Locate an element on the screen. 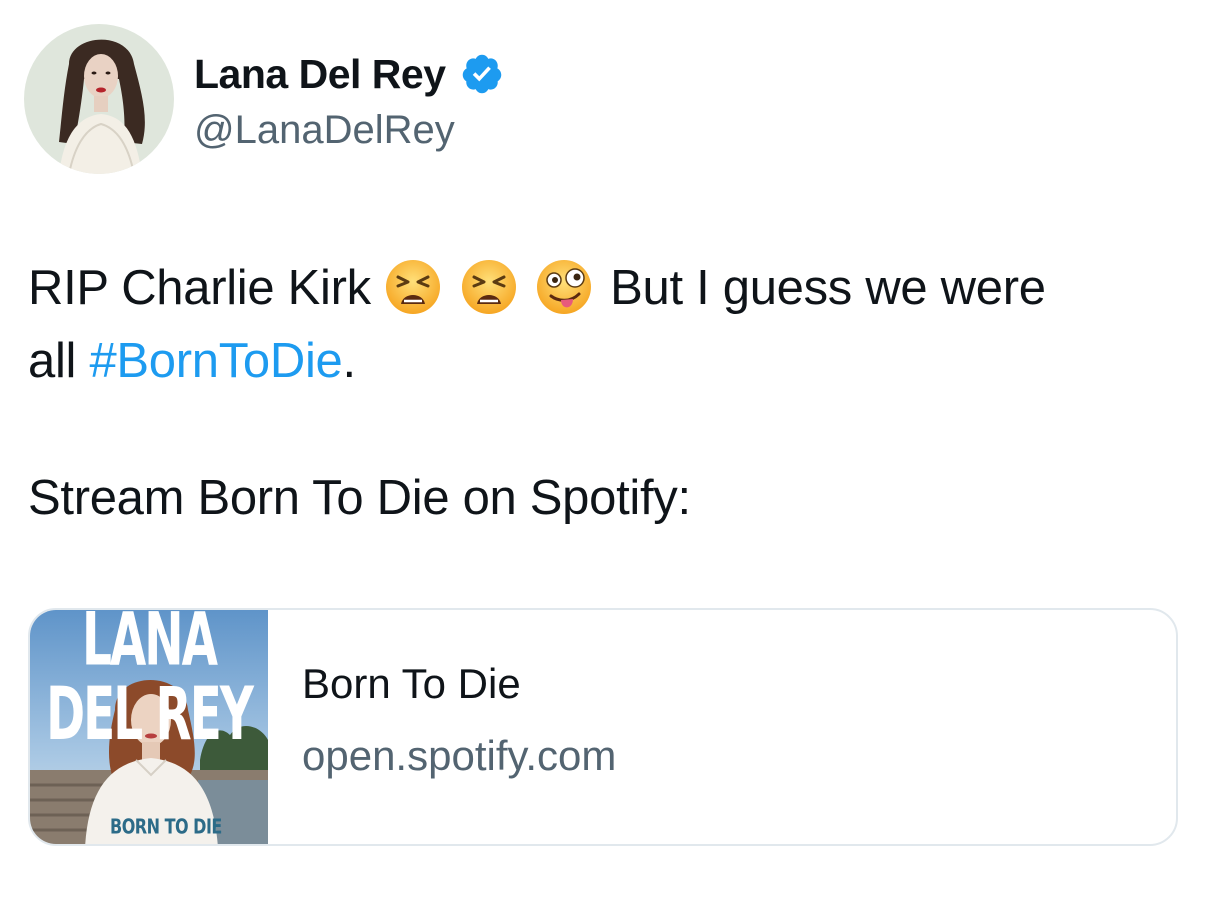 The image size is (1206, 904). link-card-domain: open.spotify.com is located at coordinates (459, 755).